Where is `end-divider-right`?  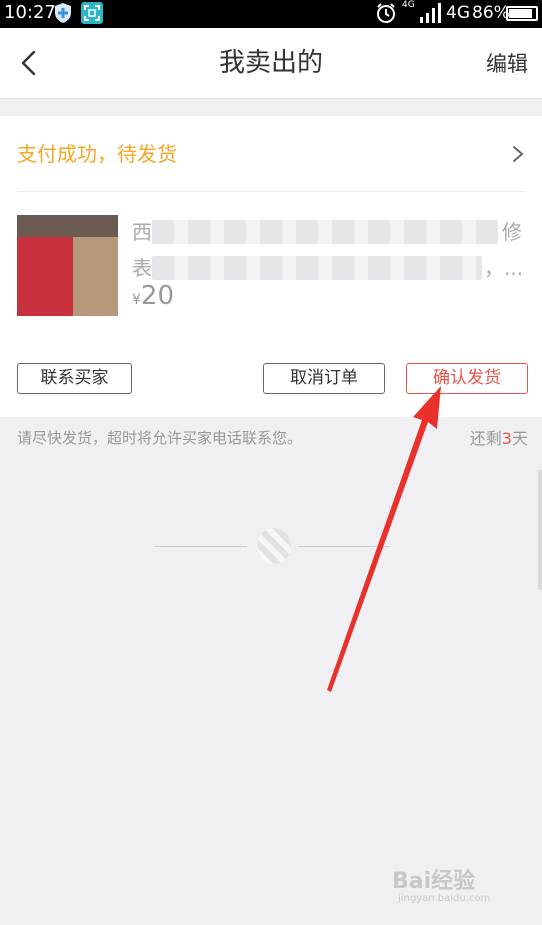
end-divider-right is located at coordinates (344, 546).